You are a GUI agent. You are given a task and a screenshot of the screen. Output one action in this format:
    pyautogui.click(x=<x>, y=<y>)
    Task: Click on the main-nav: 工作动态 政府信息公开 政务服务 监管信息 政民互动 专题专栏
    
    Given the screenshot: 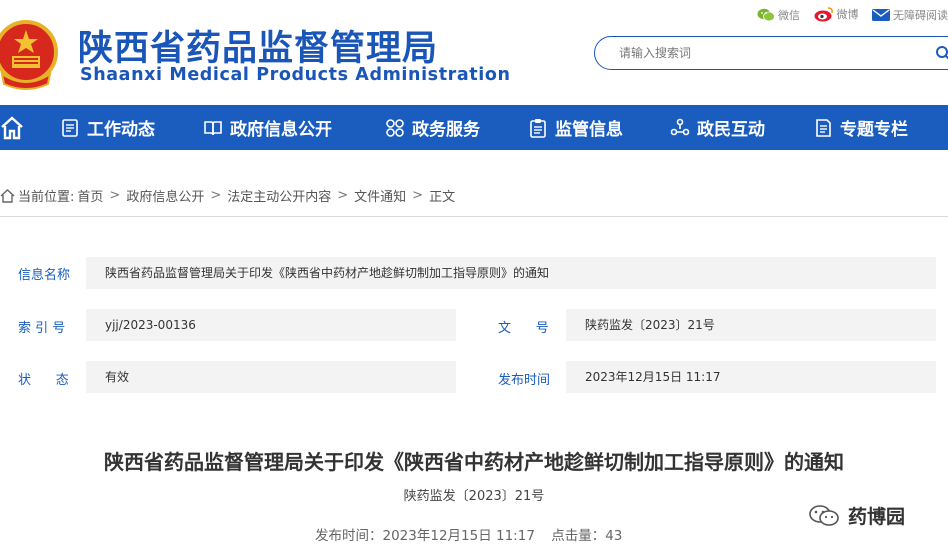 What is the action you would take?
    pyautogui.click(x=474, y=127)
    